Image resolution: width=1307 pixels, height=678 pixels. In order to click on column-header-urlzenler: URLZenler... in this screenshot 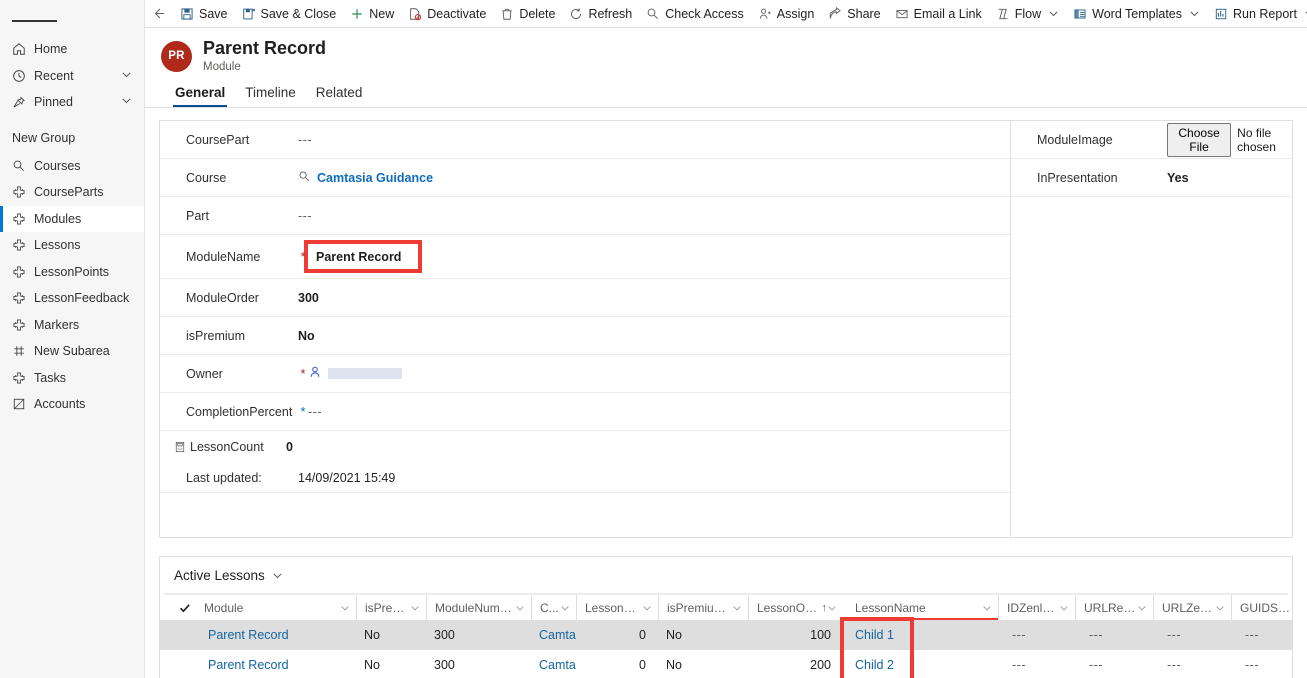, I will do `click(1192, 607)`.